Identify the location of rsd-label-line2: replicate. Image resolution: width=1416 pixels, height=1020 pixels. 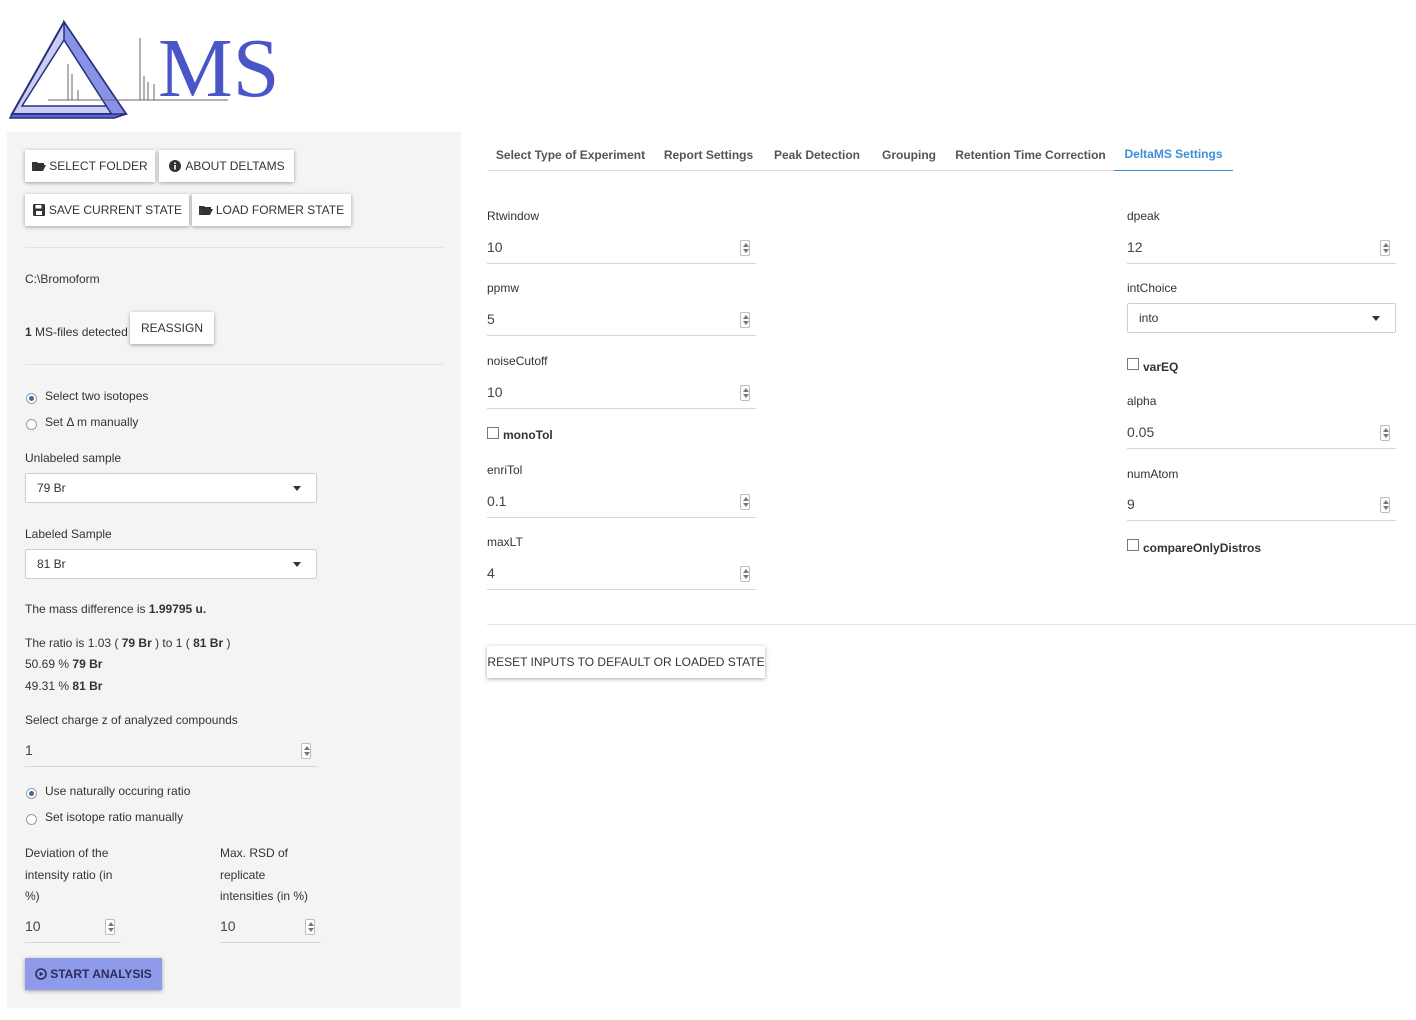
(243, 875).